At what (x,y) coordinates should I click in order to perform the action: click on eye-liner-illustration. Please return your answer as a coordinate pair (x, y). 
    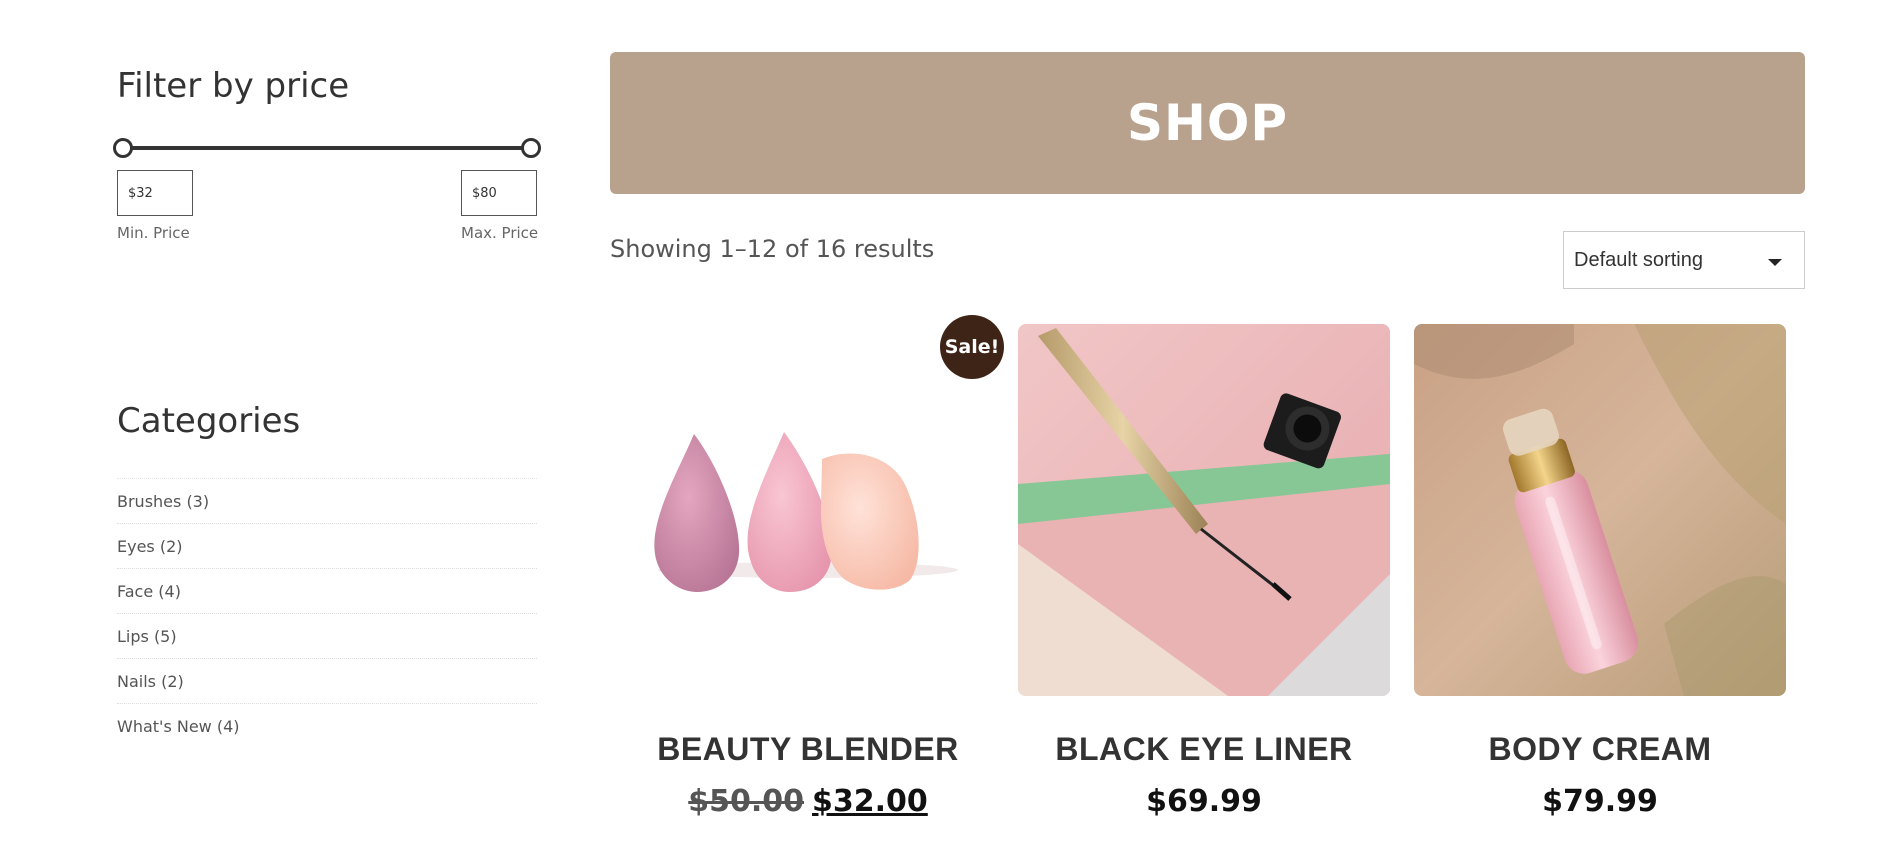
    Looking at the image, I should click on (1204, 510).